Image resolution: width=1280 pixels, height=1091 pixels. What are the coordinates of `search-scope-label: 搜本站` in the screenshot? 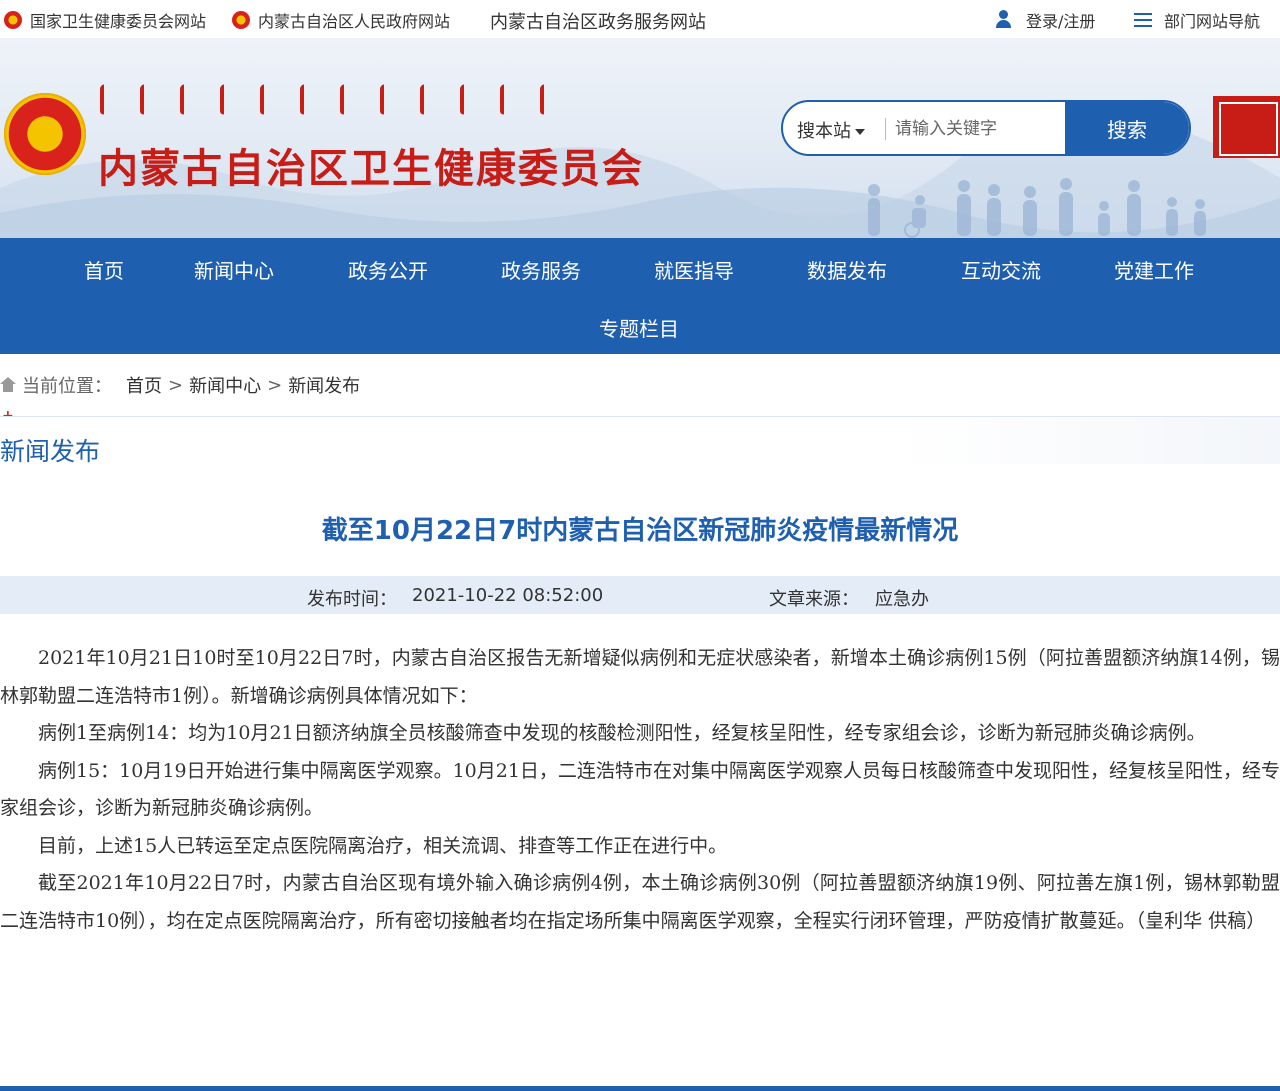 It's located at (824, 131).